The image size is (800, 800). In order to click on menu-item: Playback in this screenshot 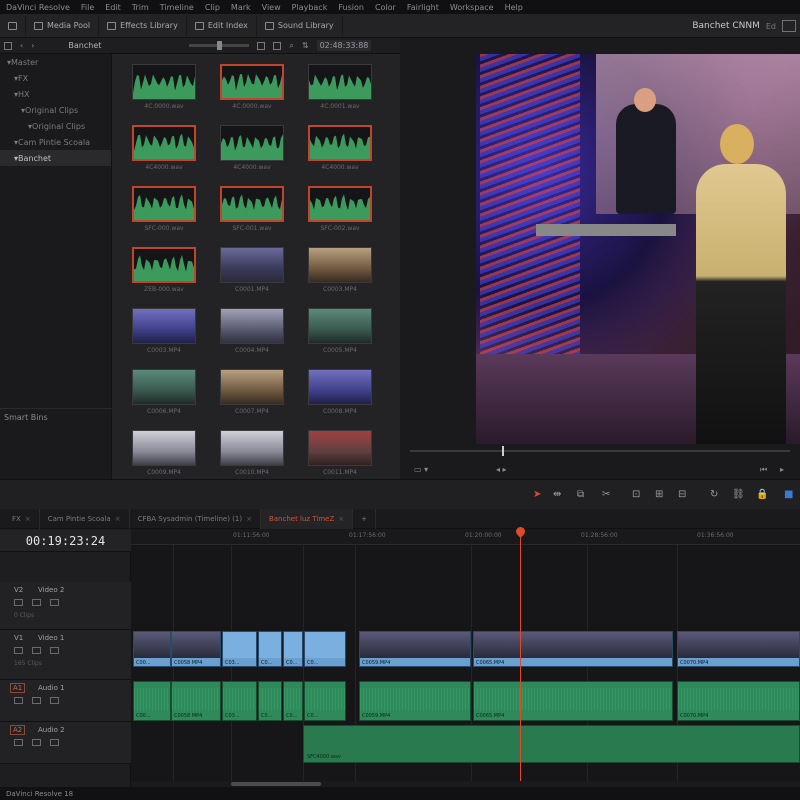, I will do `click(310, 7)`.